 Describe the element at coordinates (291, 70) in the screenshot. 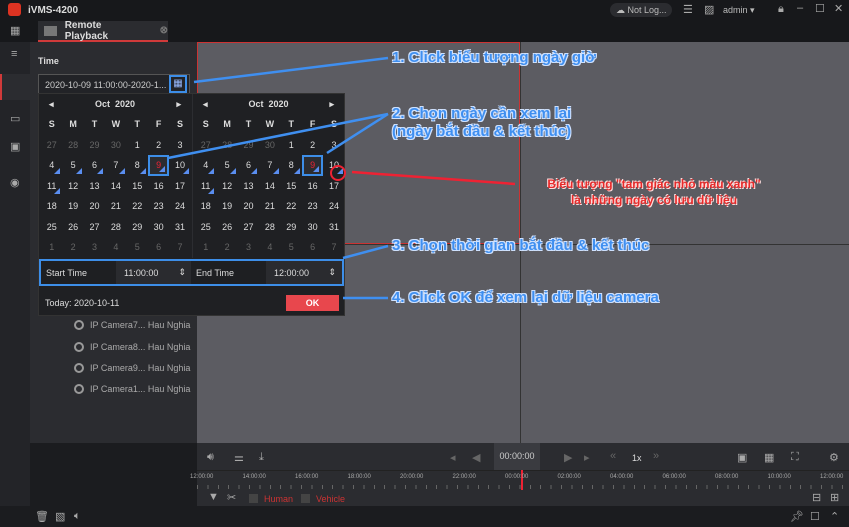

I see `arrow-step1` at that location.